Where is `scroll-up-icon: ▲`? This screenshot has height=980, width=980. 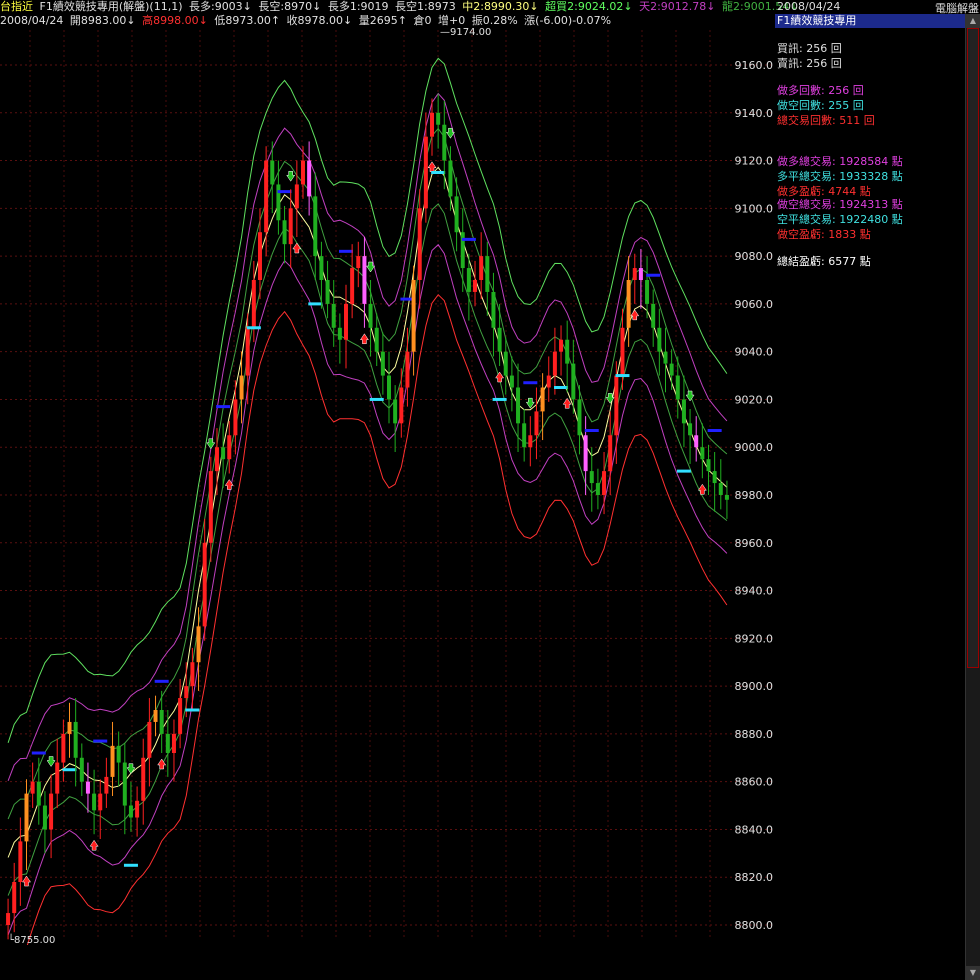
scroll-up-icon: ▲ is located at coordinates (973, 21).